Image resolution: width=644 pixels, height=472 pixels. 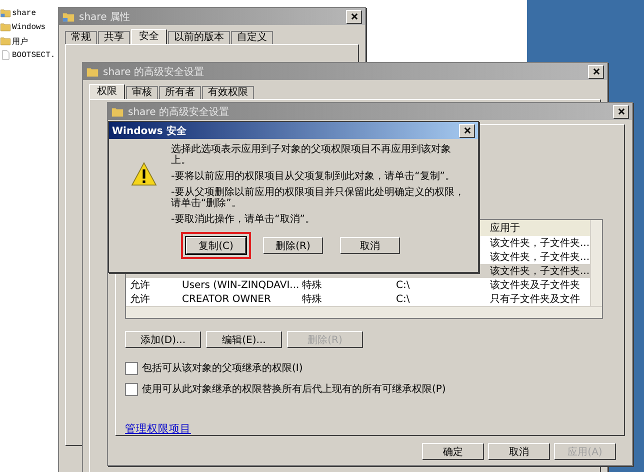 What do you see at coordinates (538, 228) in the screenshot?
I see `column-header: 应用于` at bounding box center [538, 228].